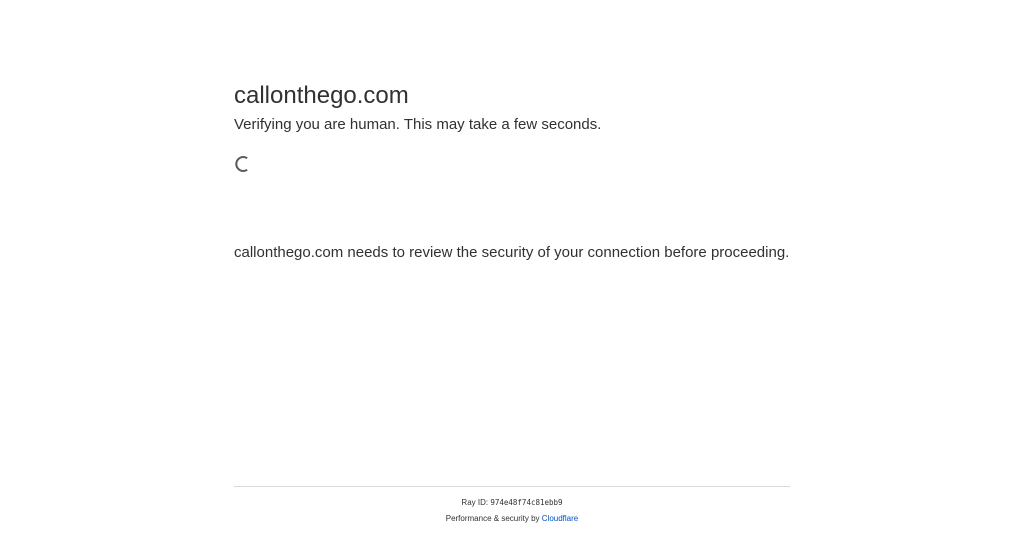  I want to click on page-title: callonthego.com, so click(321, 95).